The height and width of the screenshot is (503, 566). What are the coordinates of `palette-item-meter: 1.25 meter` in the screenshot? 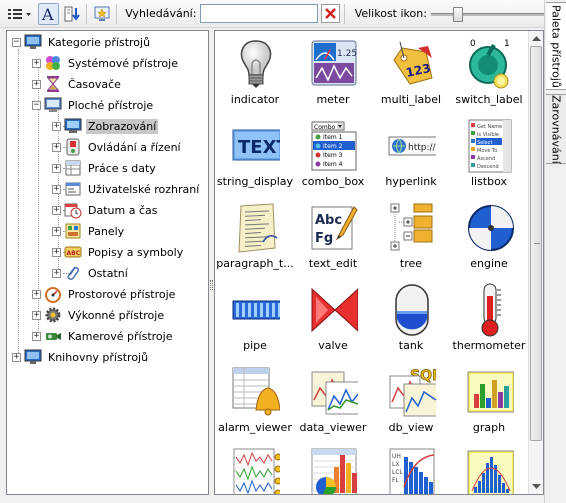 It's located at (333, 70).